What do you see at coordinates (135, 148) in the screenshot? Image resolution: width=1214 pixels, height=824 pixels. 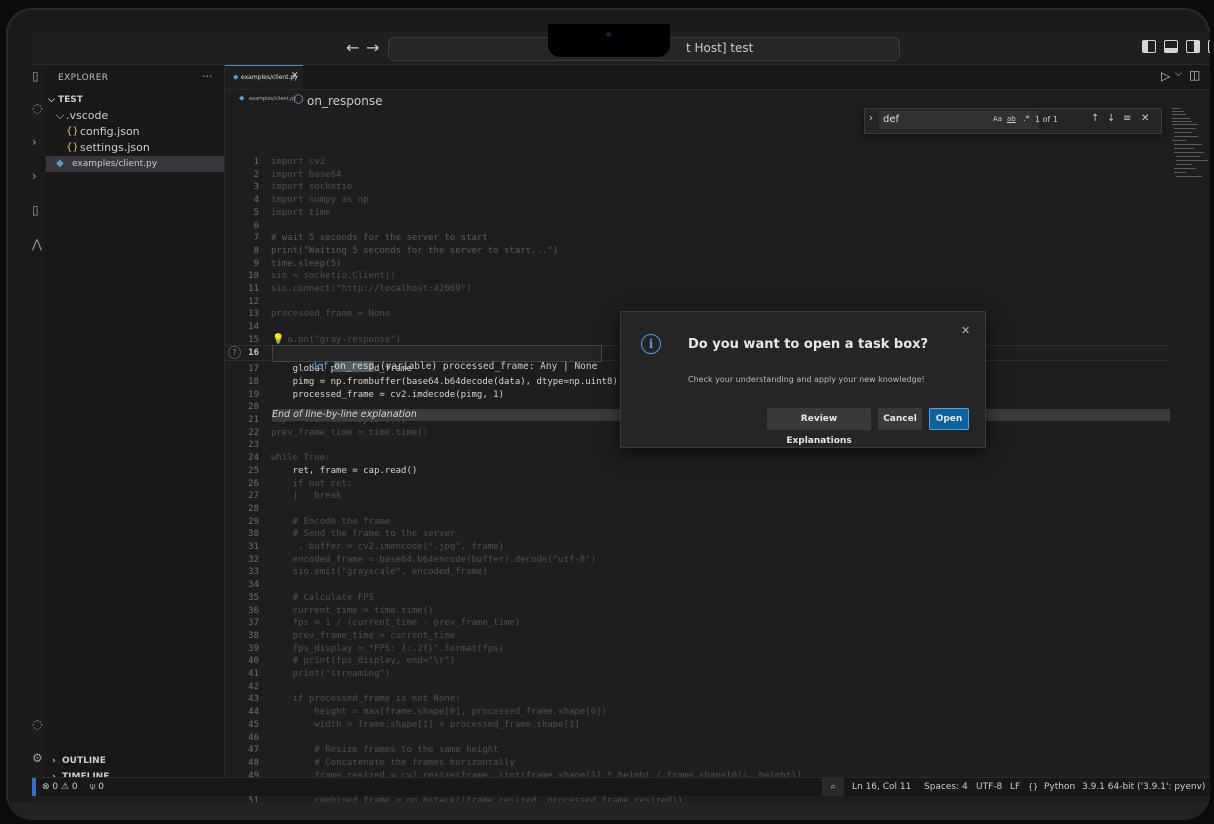 I see `tree-file-settings-json: {} settings.json` at bounding box center [135, 148].